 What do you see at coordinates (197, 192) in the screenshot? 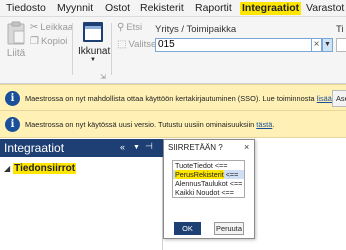
I see `list-item-name: Kaikki Noudot` at bounding box center [197, 192].